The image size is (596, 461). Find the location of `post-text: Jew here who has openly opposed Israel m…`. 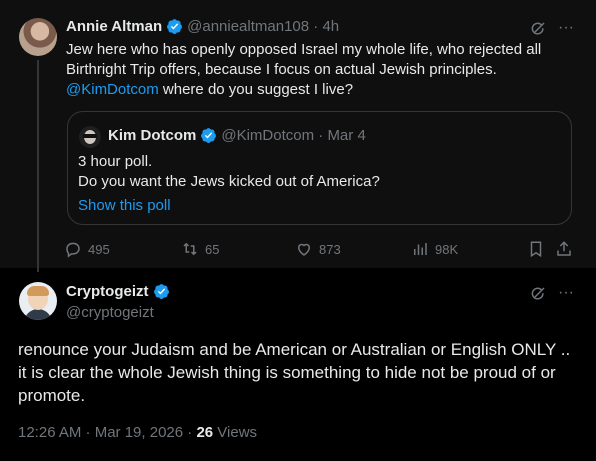

post-text: Jew here who has openly opposed Israel m… is located at coordinates (321, 70).